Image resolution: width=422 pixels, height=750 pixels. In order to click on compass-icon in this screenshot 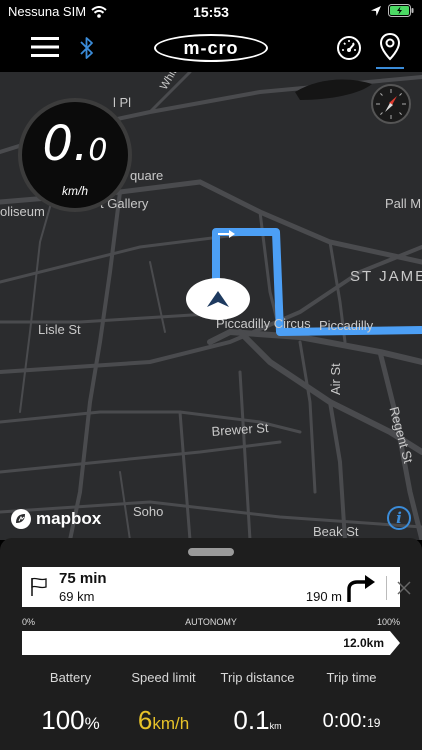, I will do `click(391, 104)`.